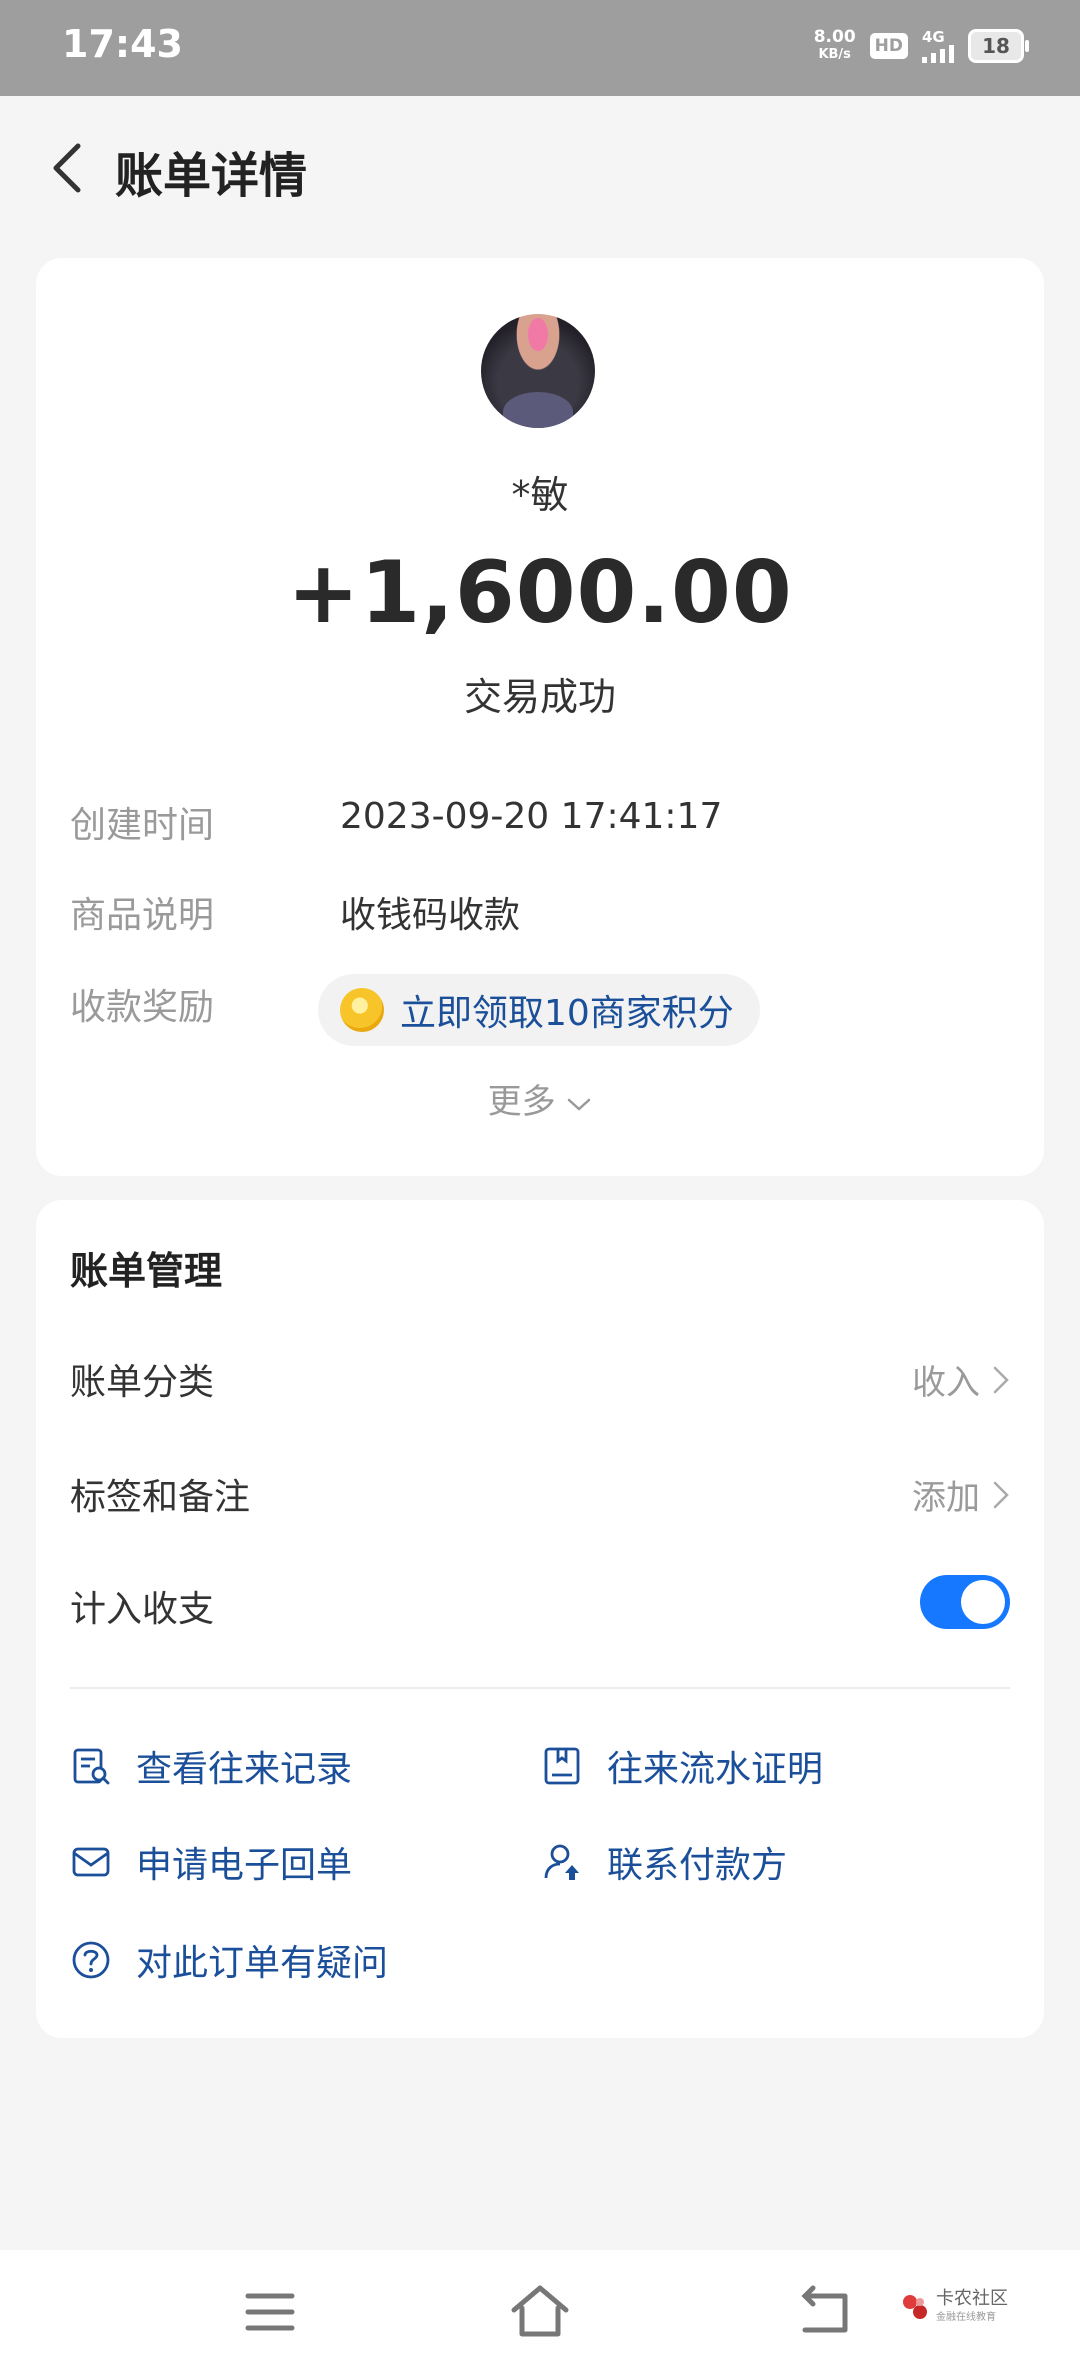  Describe the element at coordinates (888, 46) in the screenshot. I see `hd-icon: HD` at that location.